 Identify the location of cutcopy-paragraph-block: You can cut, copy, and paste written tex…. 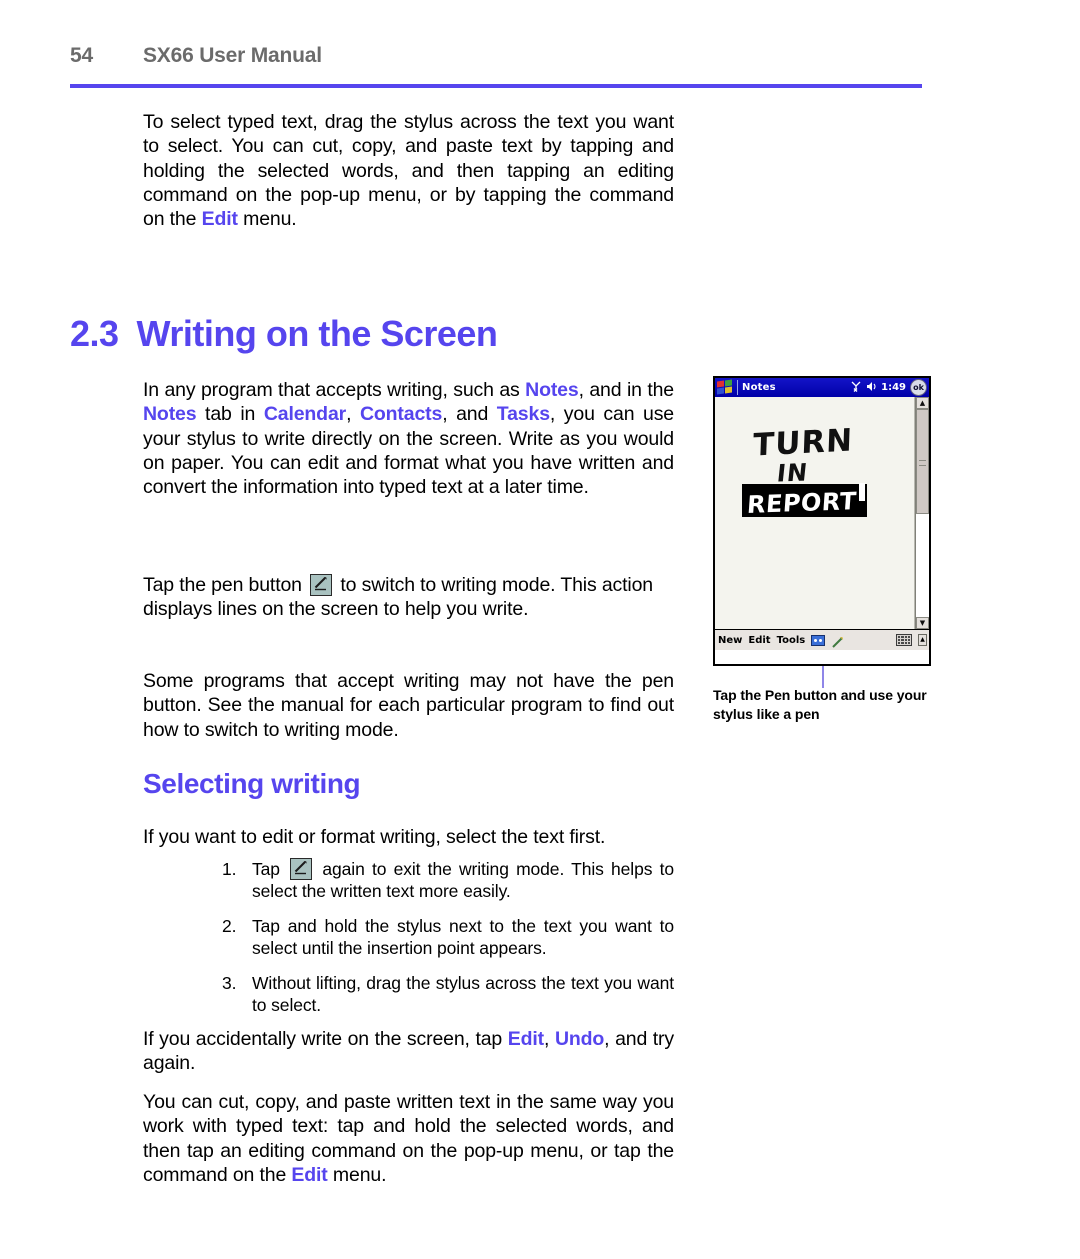
(408, 1138).